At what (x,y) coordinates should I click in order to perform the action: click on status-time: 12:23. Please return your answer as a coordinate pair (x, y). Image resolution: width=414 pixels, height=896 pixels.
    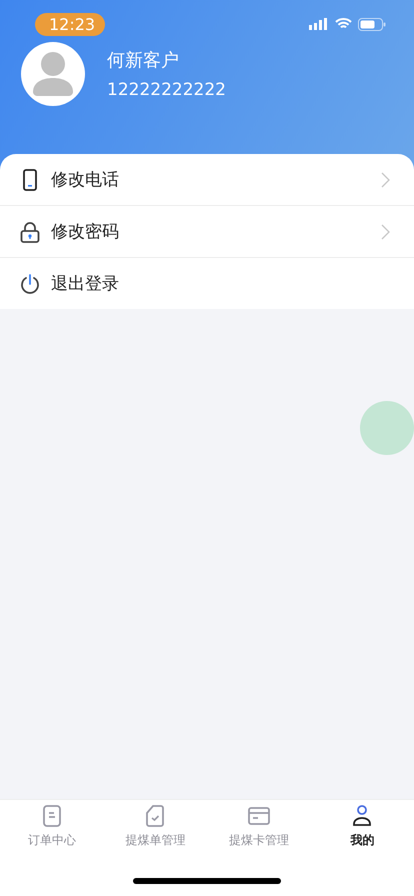
    Looking at the image, I should click on (70, 24).